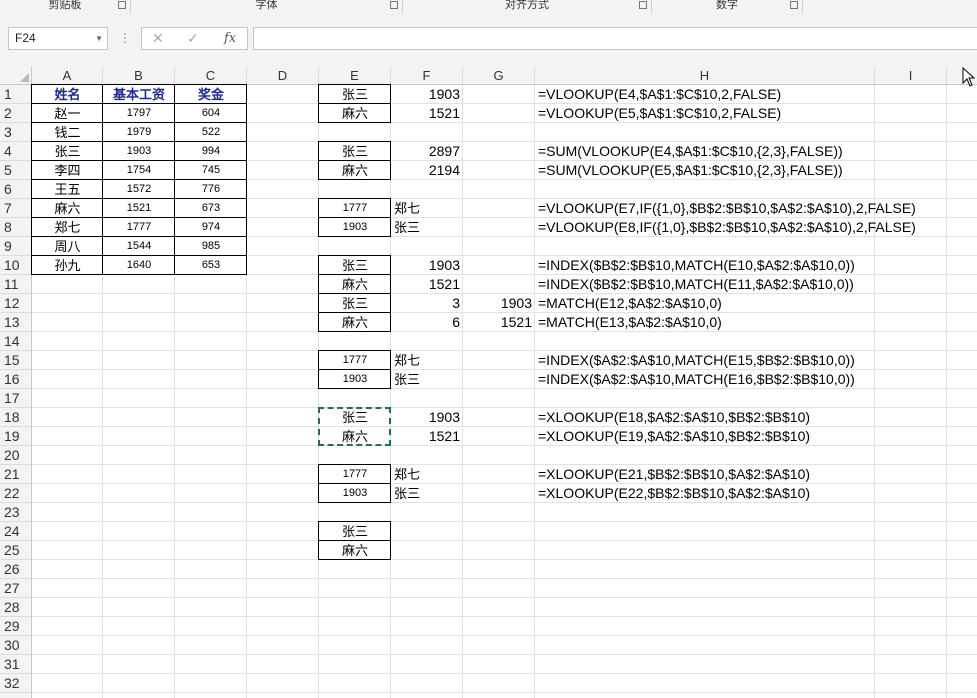 The width and height of the screenshot is (977, 698). Describe the element at coordinates (15, 322) in the screenshot. I see `row-header: 13` at that location.